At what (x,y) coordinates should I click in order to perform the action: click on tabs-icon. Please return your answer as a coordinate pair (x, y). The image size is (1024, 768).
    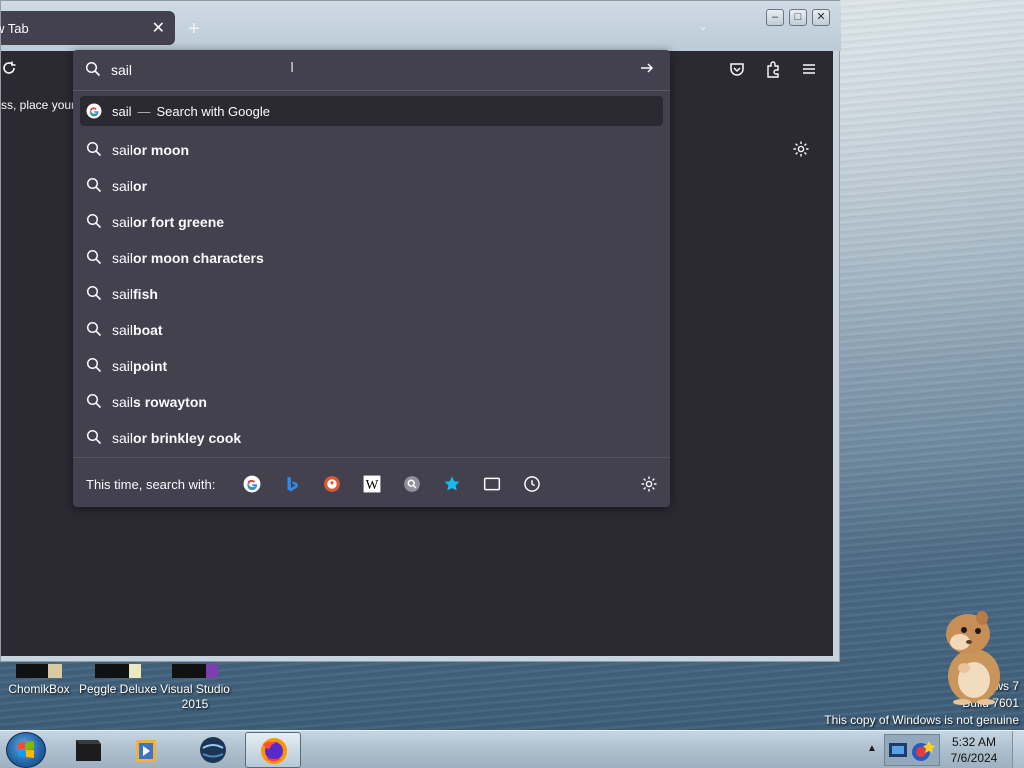
    Looking at the image, I should click on (492, 484).